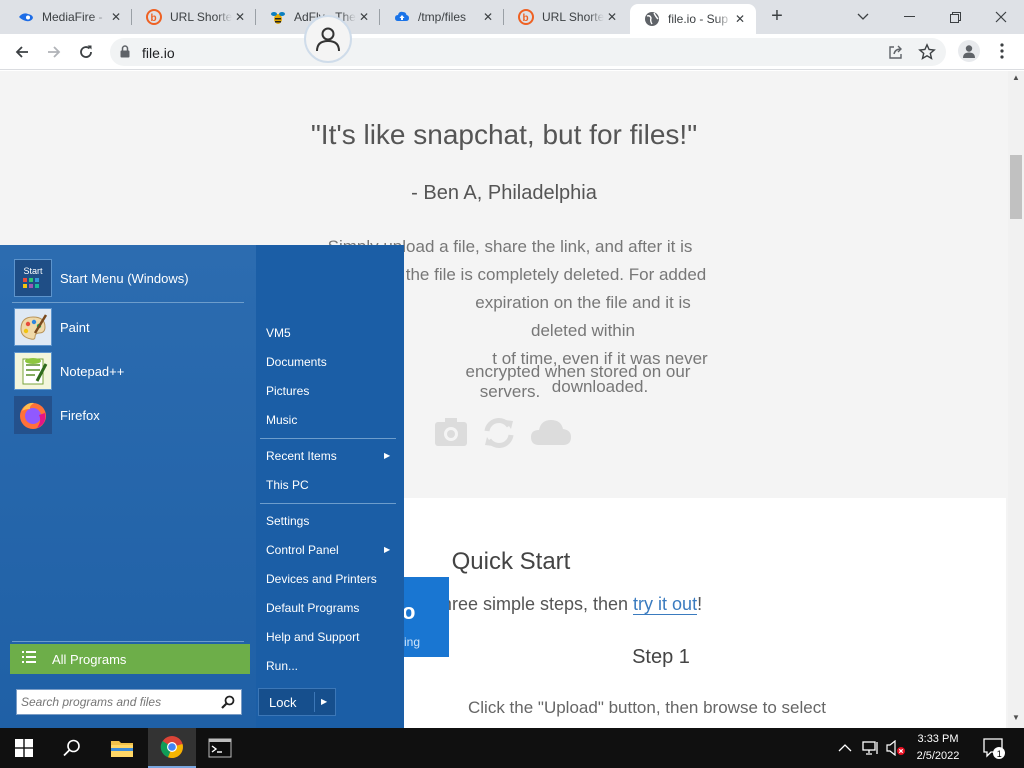 This screenshot has height=768, width=1024. What do you see at coordinates (909, 17) in the screenshot?
I see `minimize-button` at bounding box center [909, 17].